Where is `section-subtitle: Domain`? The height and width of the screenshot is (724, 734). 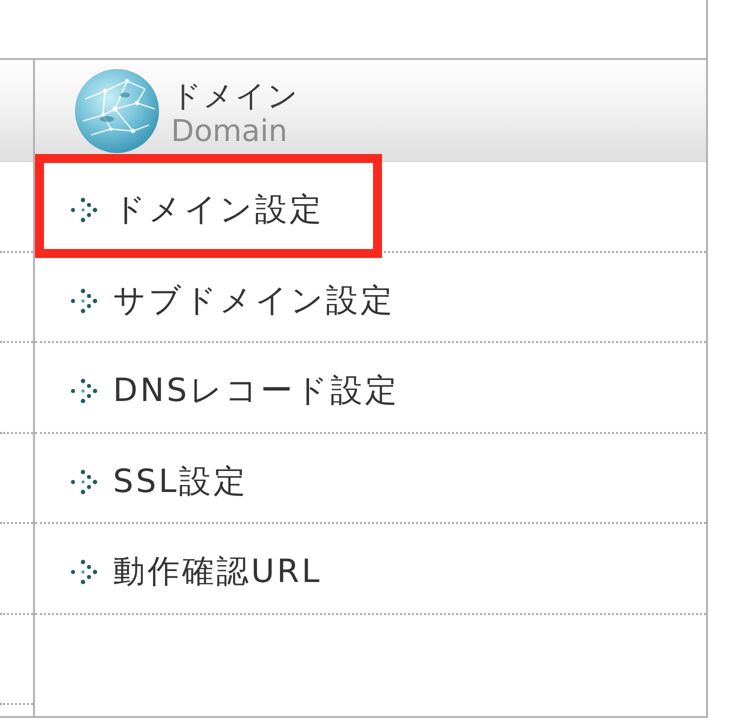 section-subtitle: Domain is located at coordinates (229, 131).